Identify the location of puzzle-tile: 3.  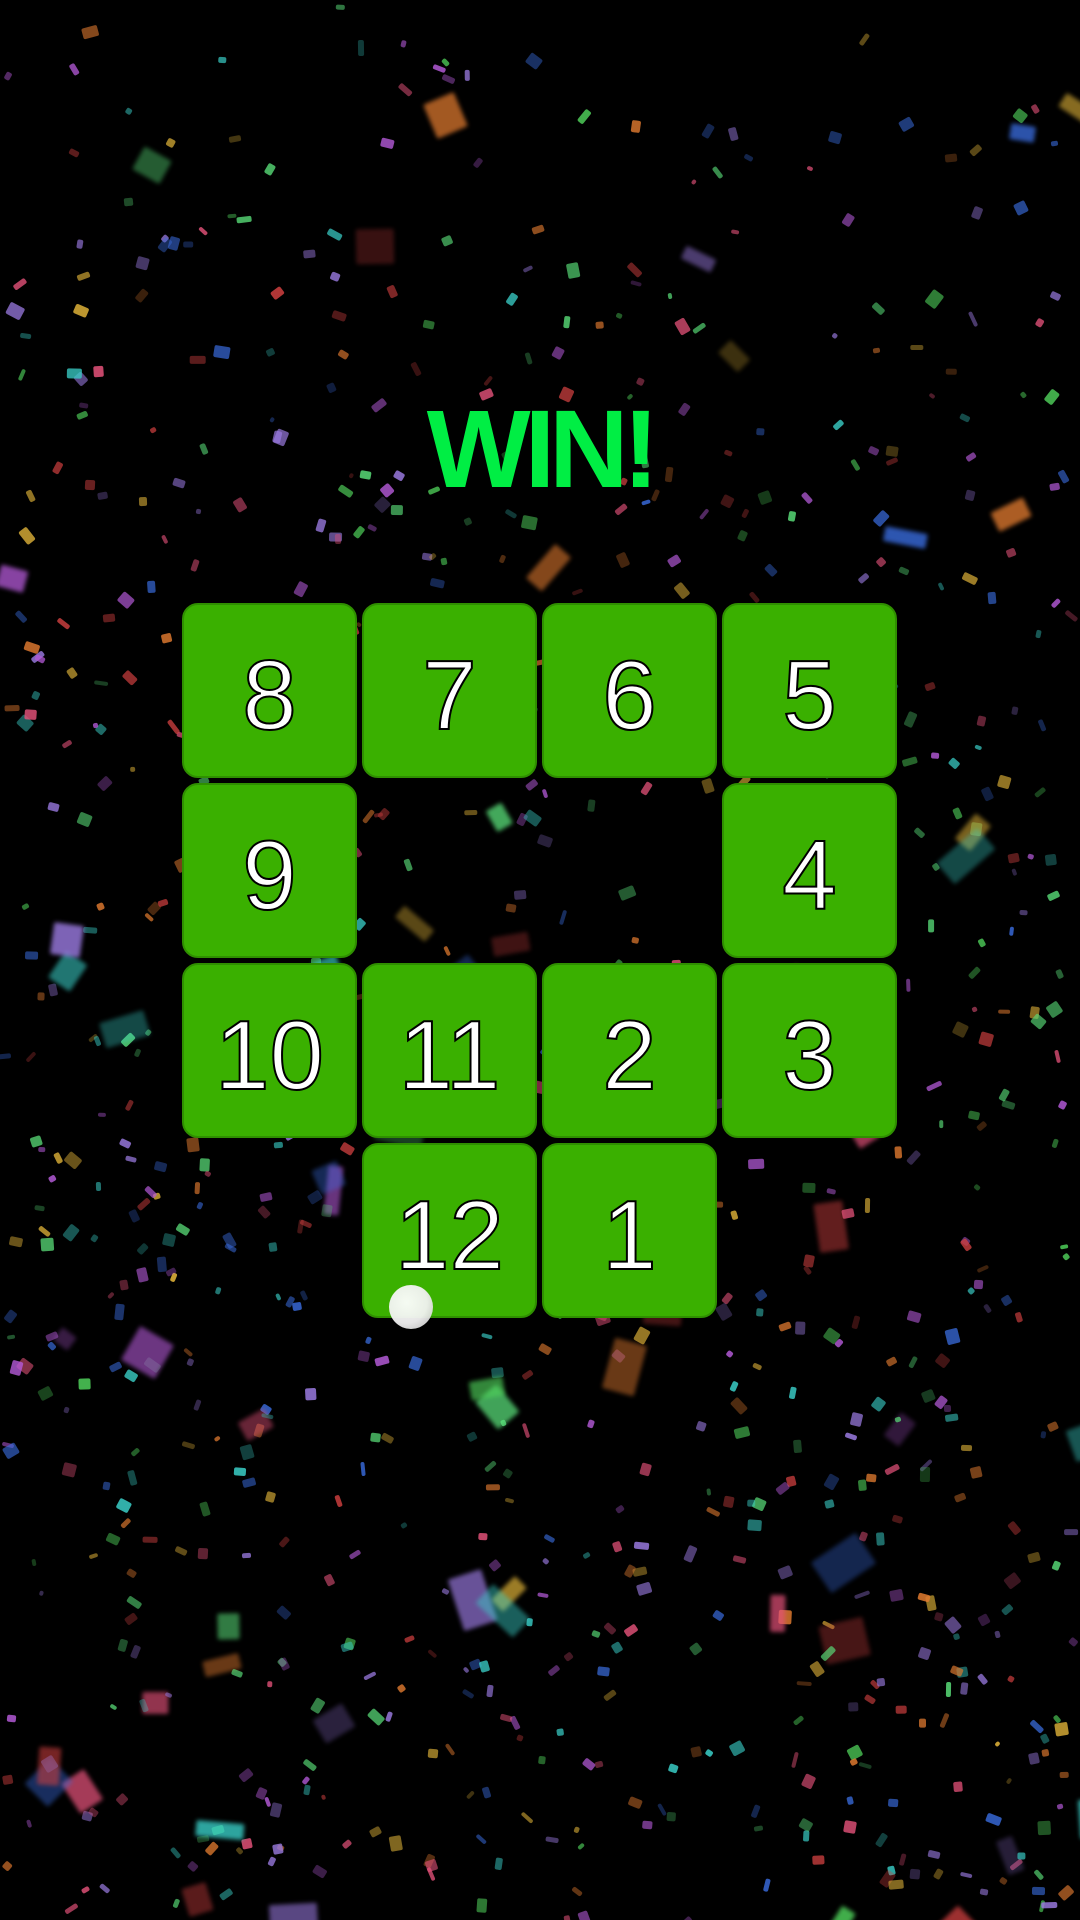
(809, 1050).